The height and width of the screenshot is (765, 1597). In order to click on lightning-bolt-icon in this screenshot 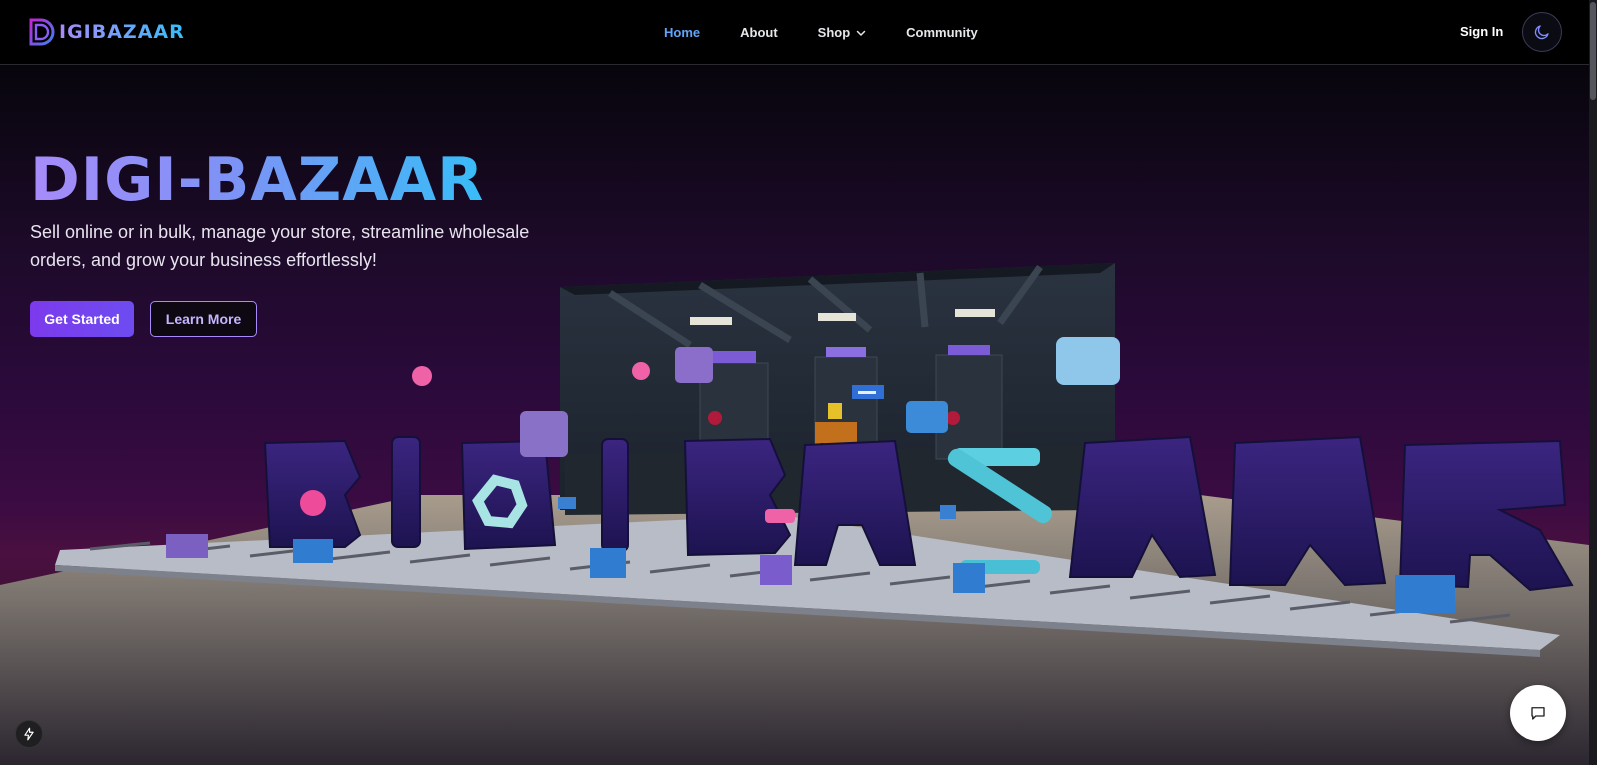, I will do `click(29, 734)`.